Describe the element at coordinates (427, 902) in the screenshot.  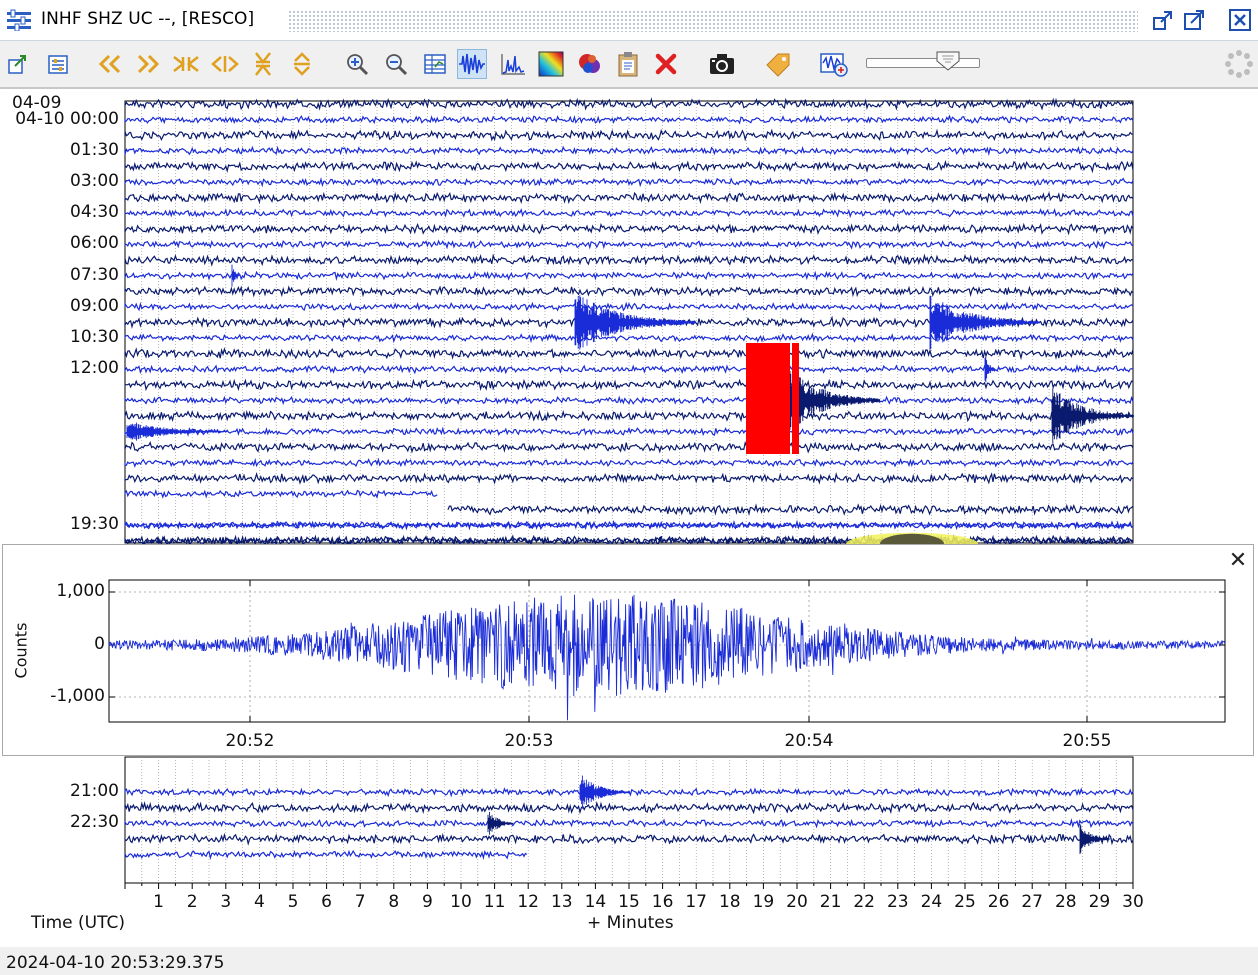
I see `minute-tick-label: 9` at that location.